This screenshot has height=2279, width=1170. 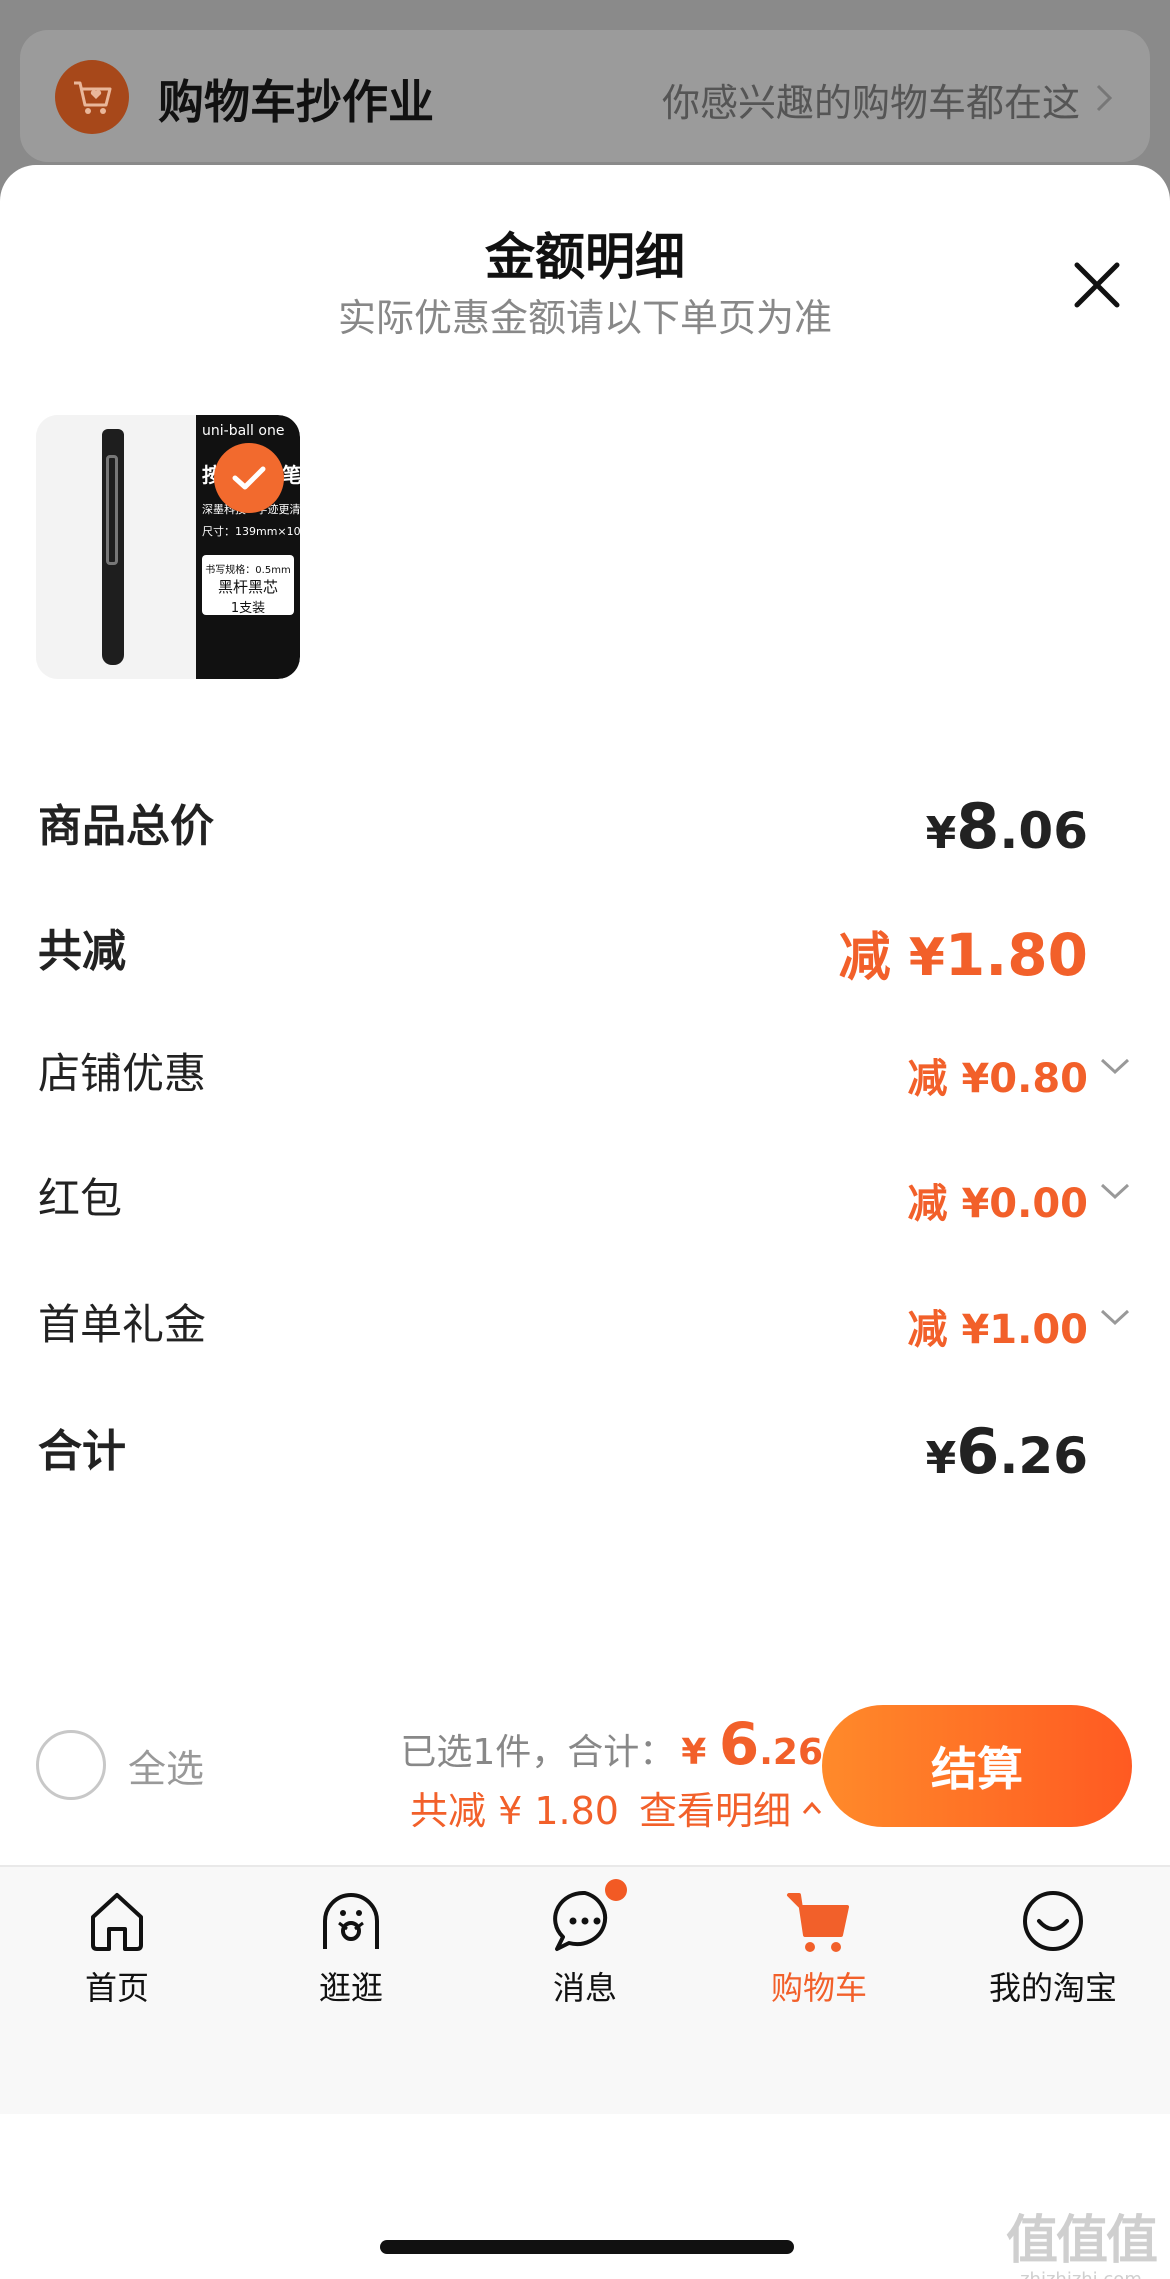 What do you see at coordinates (80, 1198) in the screenshot?
I see `red-packet-label: 红包` at bounding box center [80, 1198].